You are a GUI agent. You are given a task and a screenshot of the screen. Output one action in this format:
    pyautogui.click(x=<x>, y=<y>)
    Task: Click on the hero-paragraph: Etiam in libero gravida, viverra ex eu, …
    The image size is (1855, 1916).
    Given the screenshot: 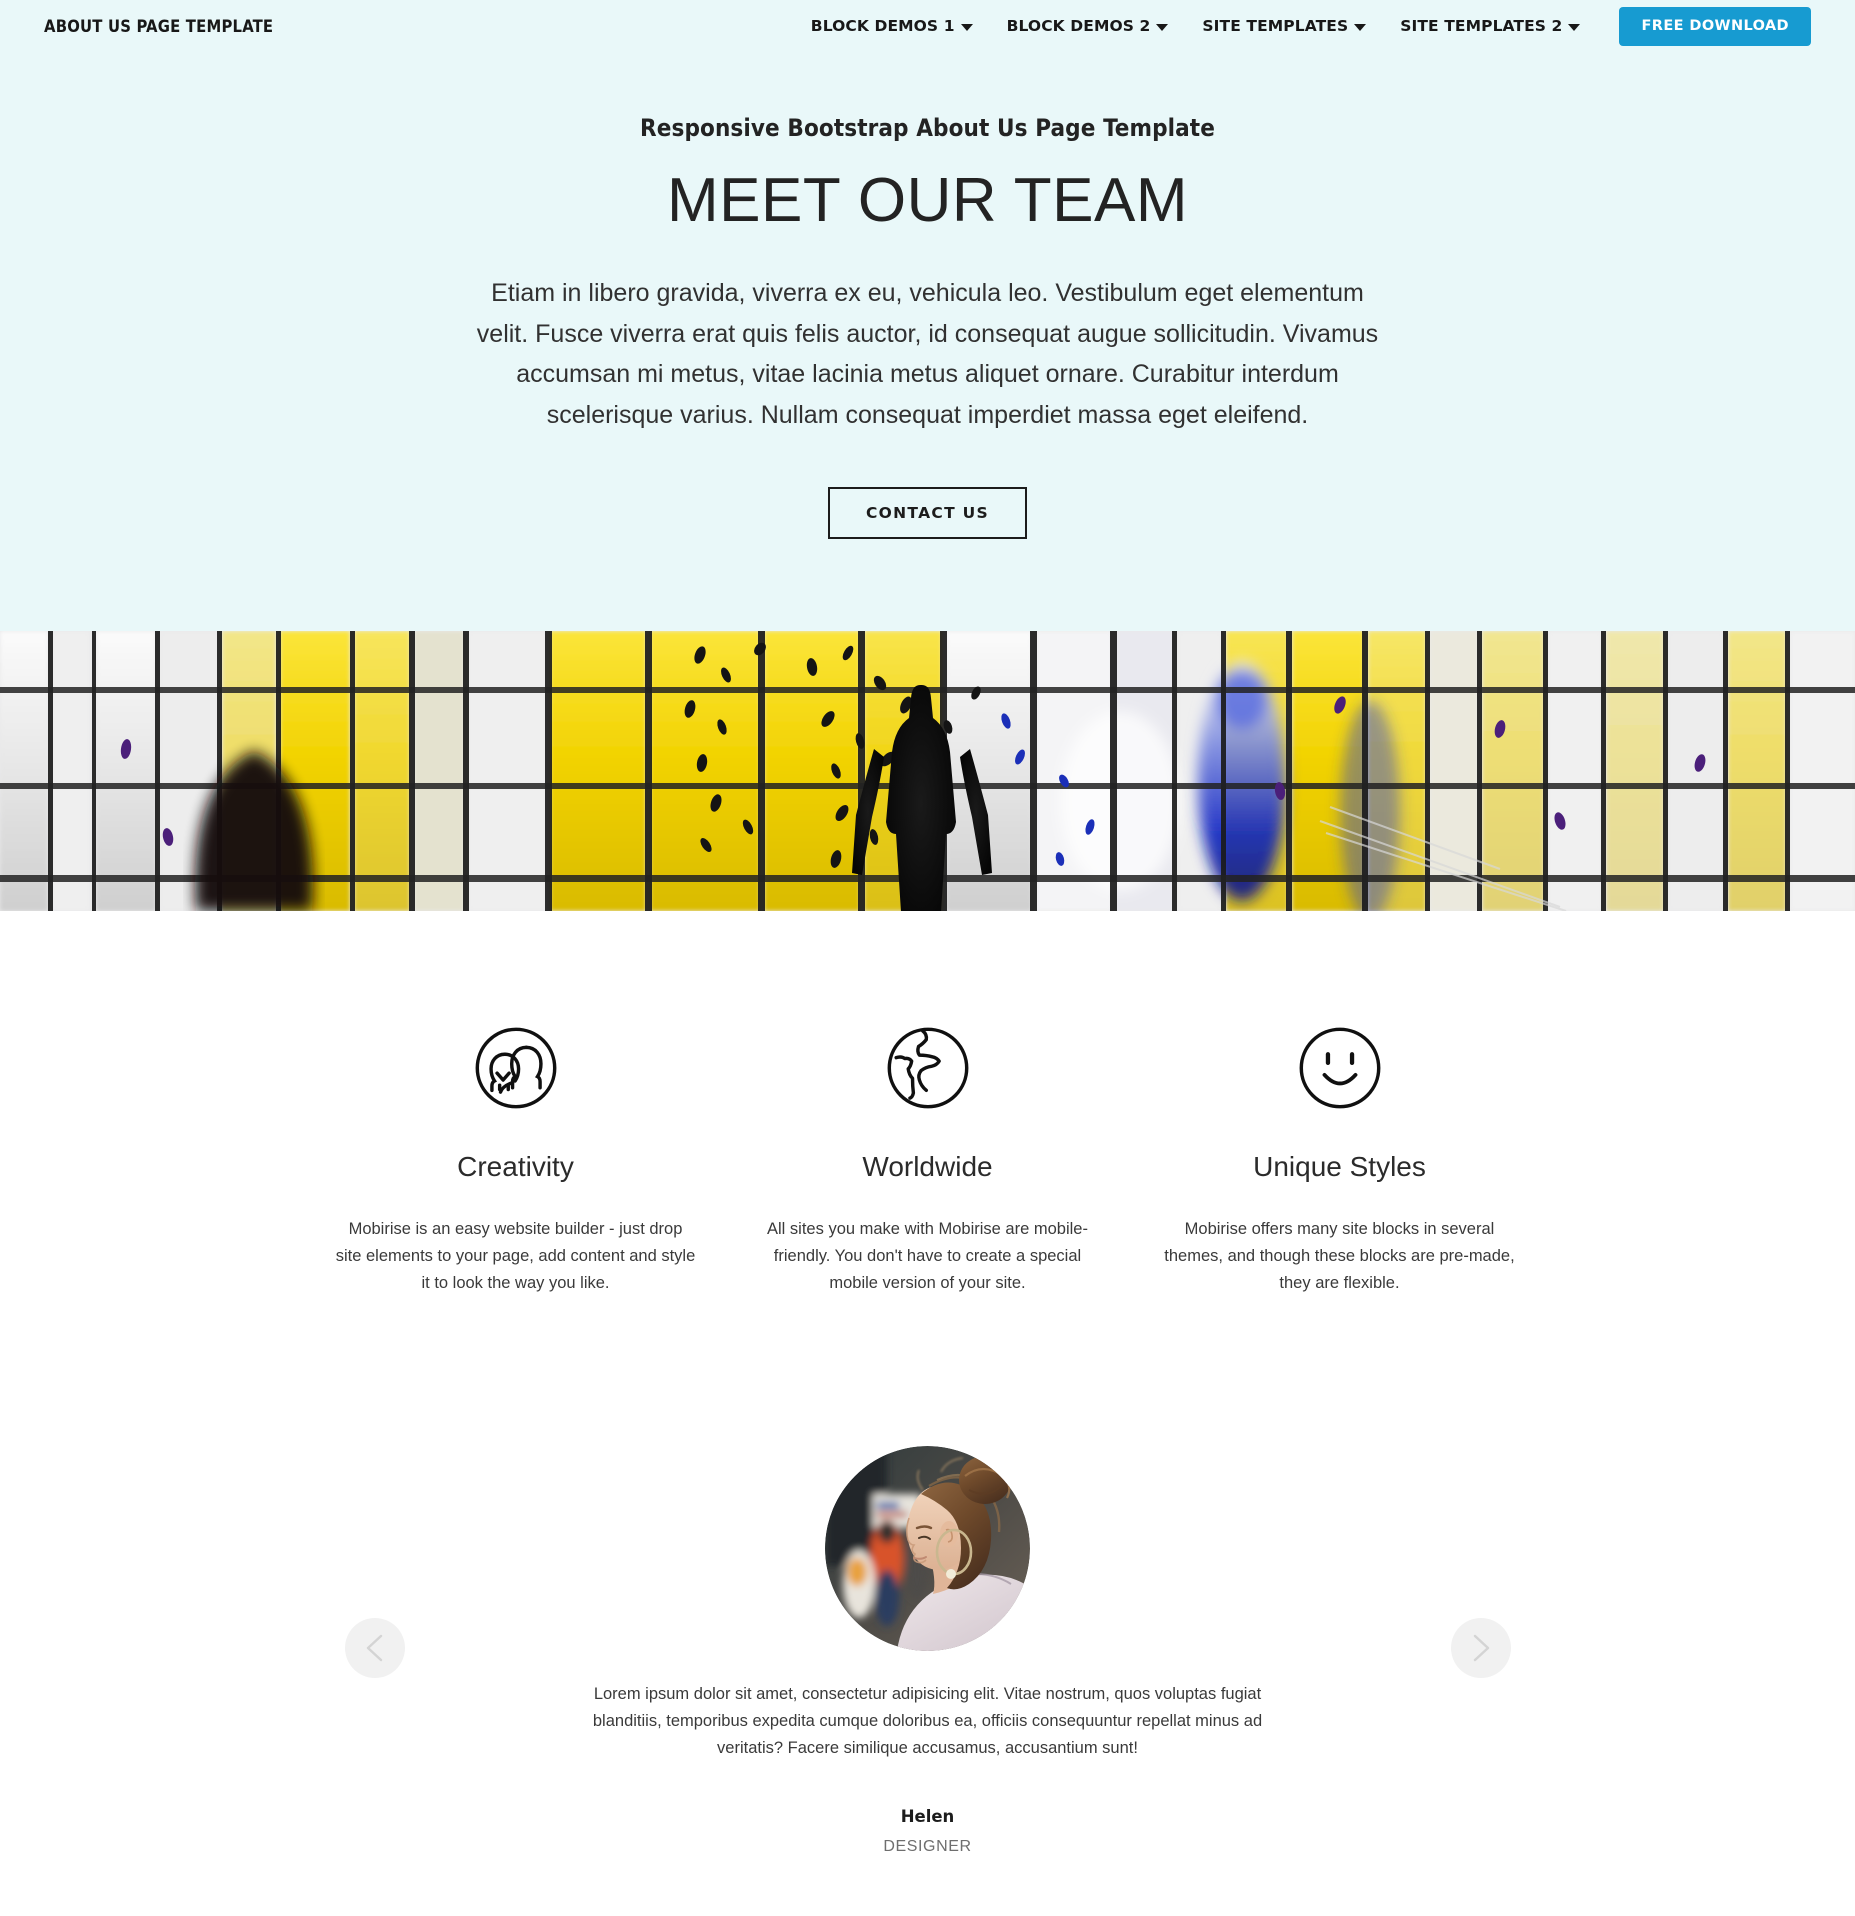 What is the action you would take?
    pyautogui.click(x=927, y=354)
    